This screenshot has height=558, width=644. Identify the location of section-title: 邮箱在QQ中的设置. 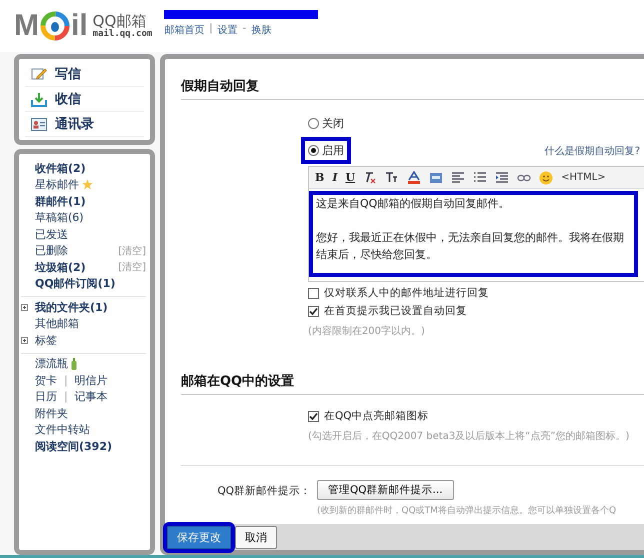
(412, 383).